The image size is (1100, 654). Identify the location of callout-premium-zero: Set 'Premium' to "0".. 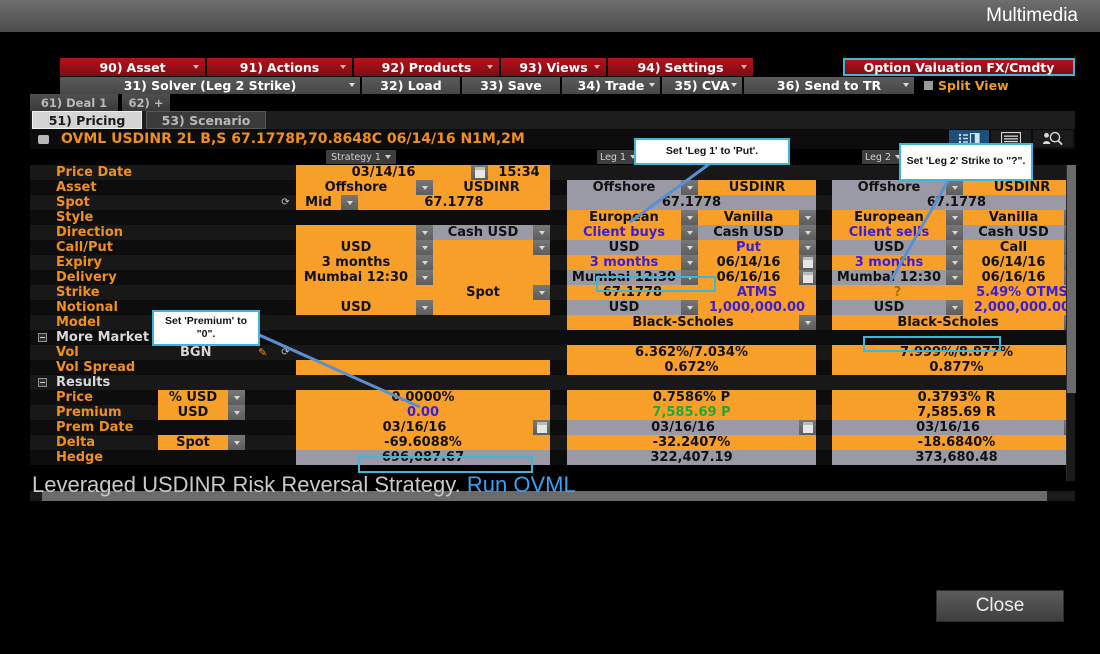
(206, 328).